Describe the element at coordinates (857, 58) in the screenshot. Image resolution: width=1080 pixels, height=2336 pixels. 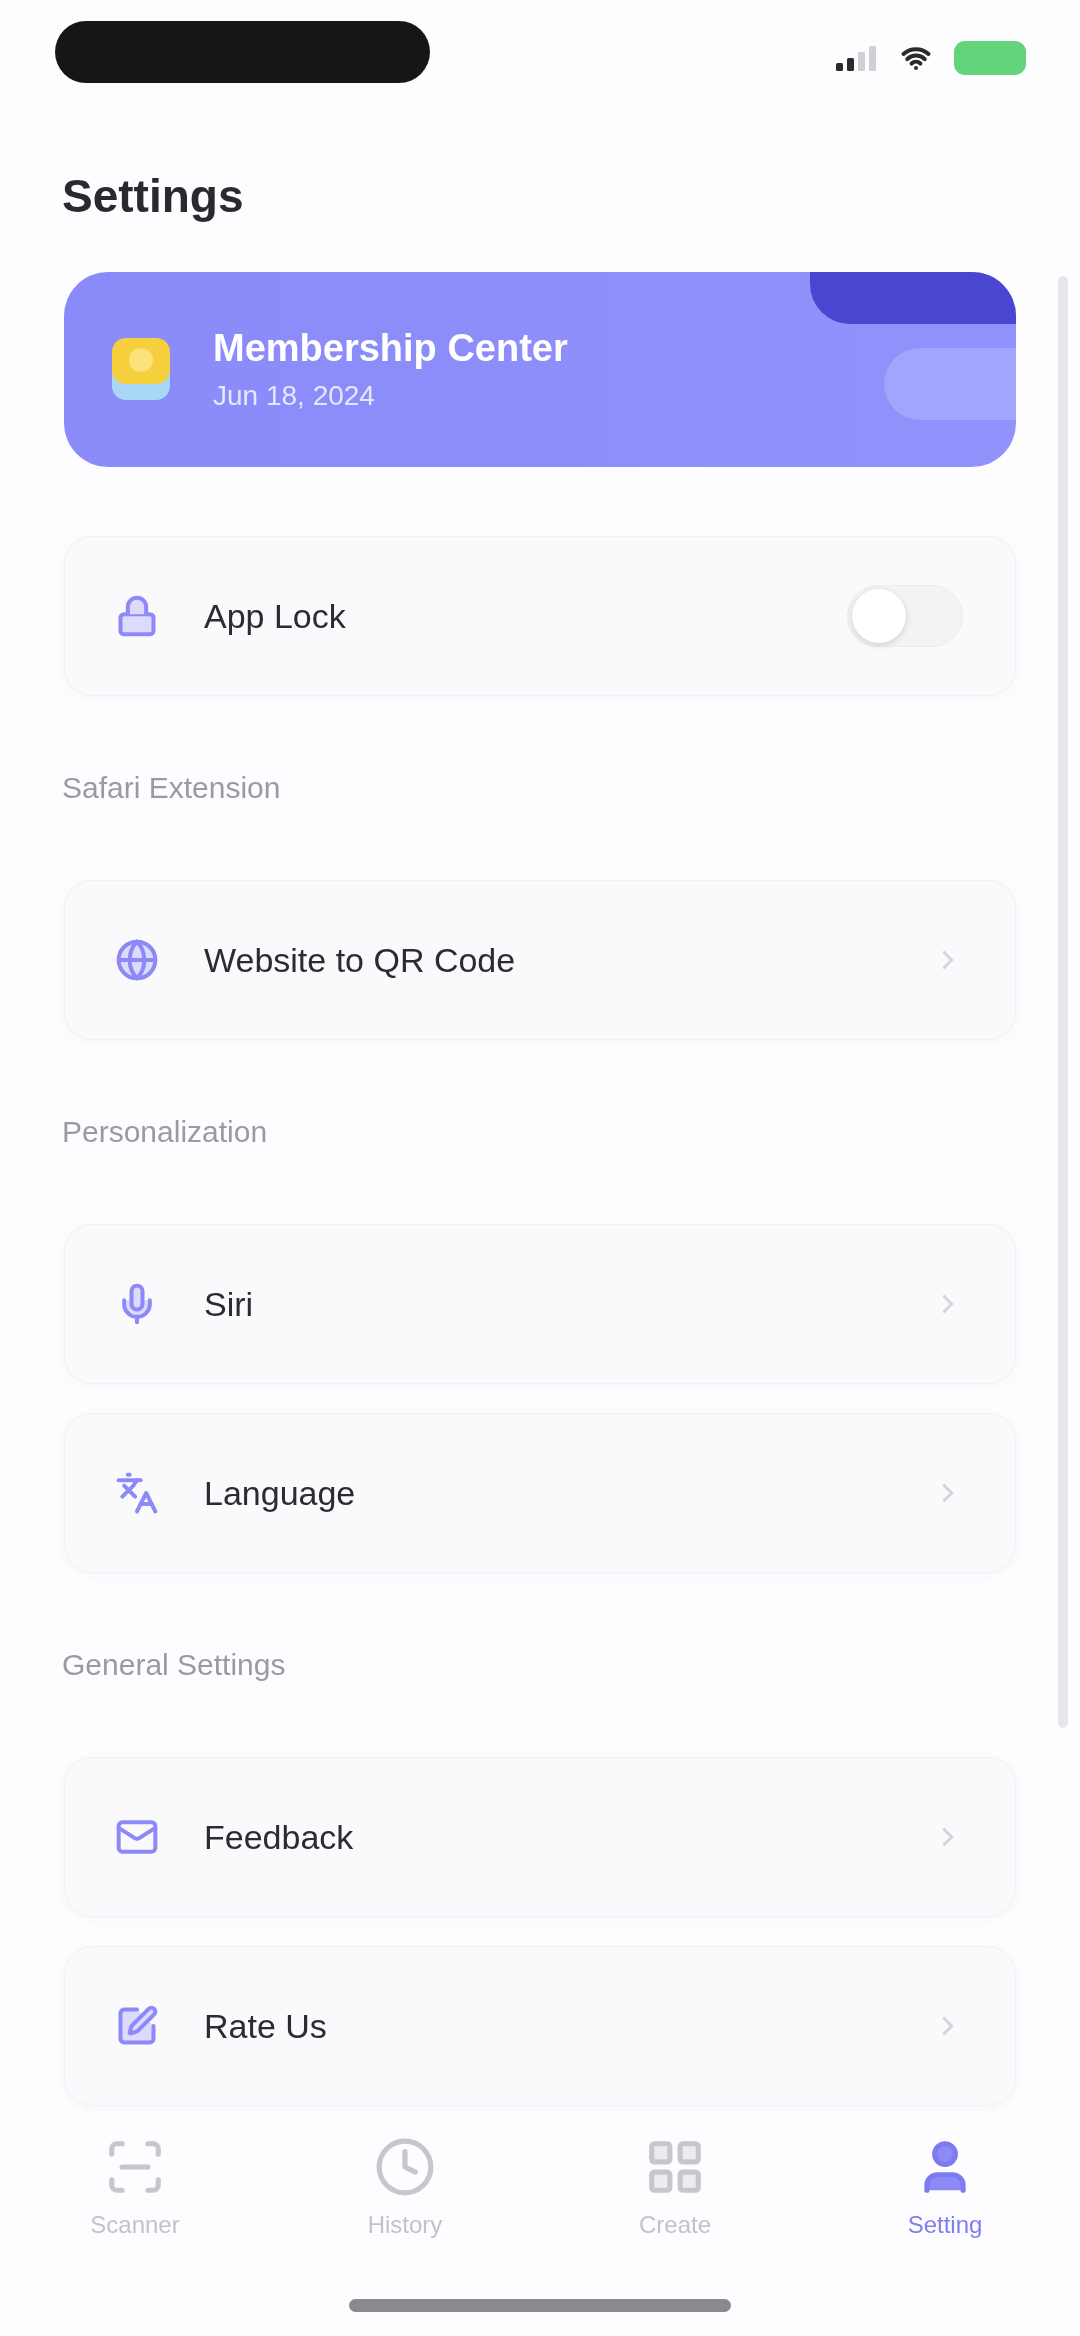
I see `signal-icon` at that location.